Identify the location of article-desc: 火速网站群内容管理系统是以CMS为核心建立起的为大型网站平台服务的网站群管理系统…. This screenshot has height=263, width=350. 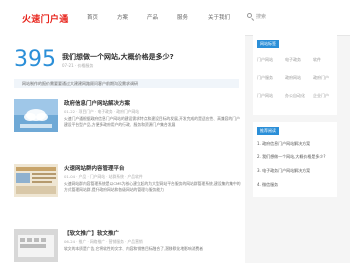
(152, 186).